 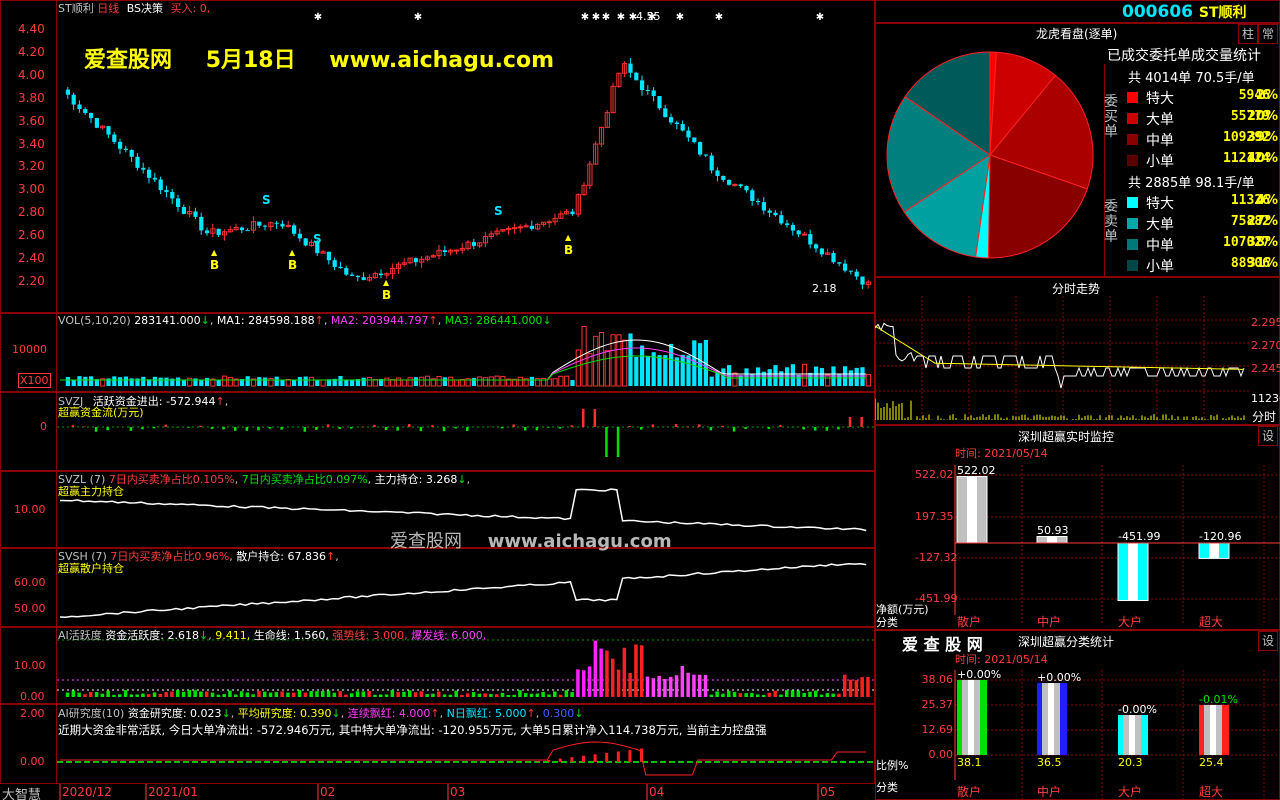 I want to click on buy-color-swatch, so click(x=1132, y=118).